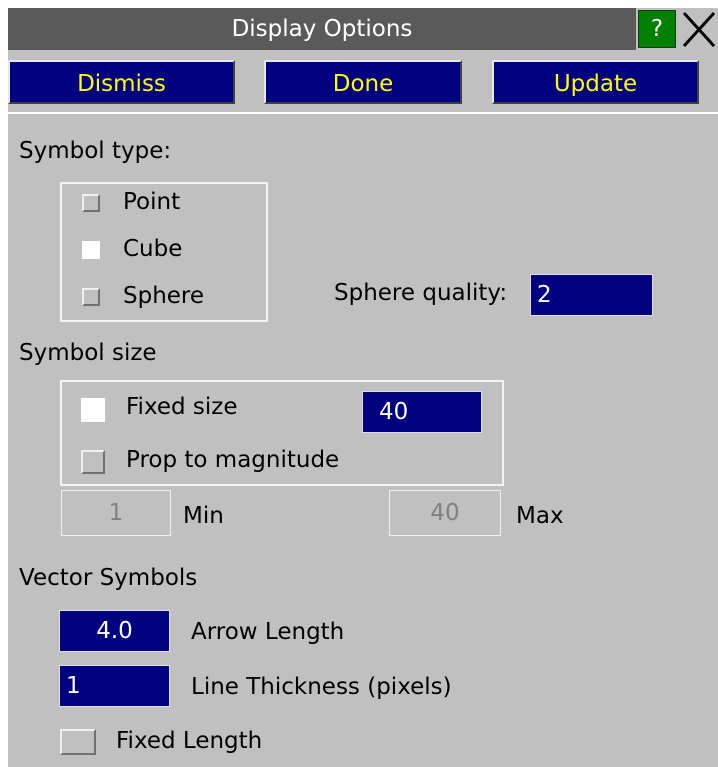  What do you see at coordinates (233, 460) in the screenshot?
I see `prop-magnitude-label: Prop to magnitude` at bounding box center [233, 460].